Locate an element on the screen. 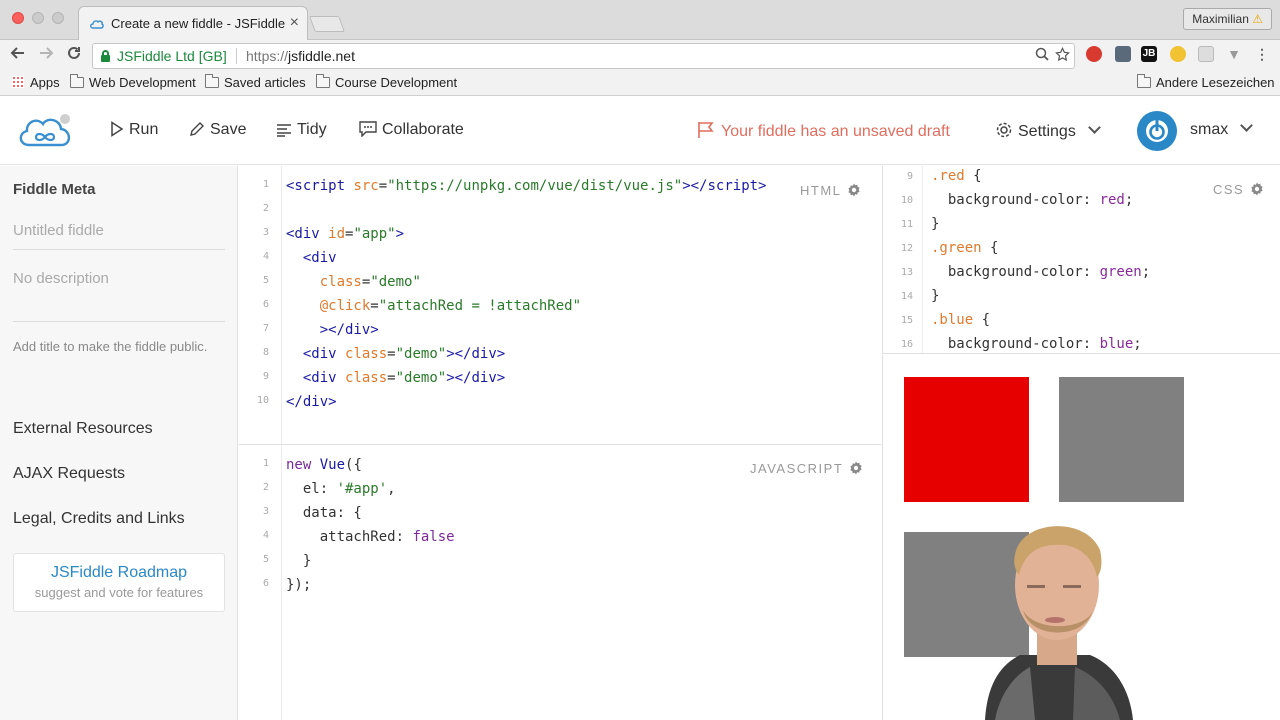 The height and width of the screenshot is (720, 1280). forward-arrow-icon is located at coordinates (46, 55).